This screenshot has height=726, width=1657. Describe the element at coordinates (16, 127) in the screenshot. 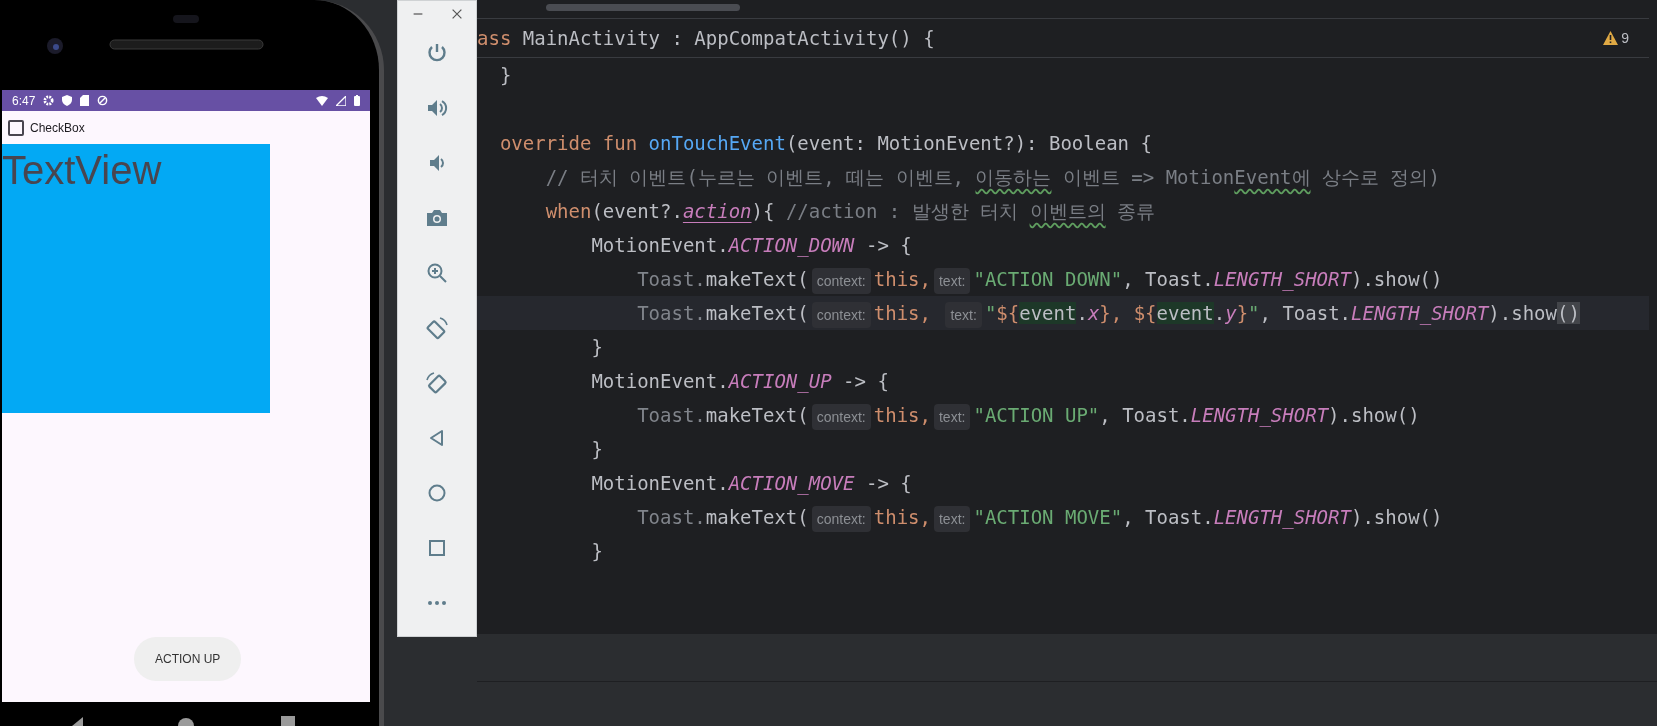

I see `checkbox` at that location.